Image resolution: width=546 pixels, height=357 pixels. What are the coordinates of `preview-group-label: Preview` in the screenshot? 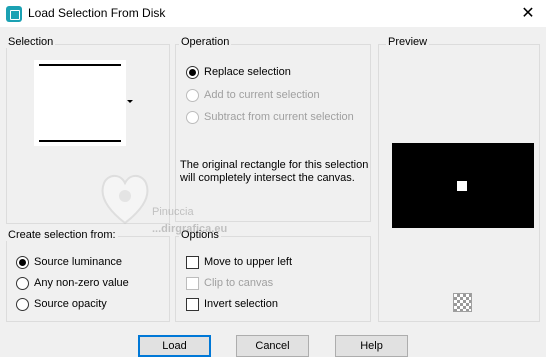 It's located at (408, 42).